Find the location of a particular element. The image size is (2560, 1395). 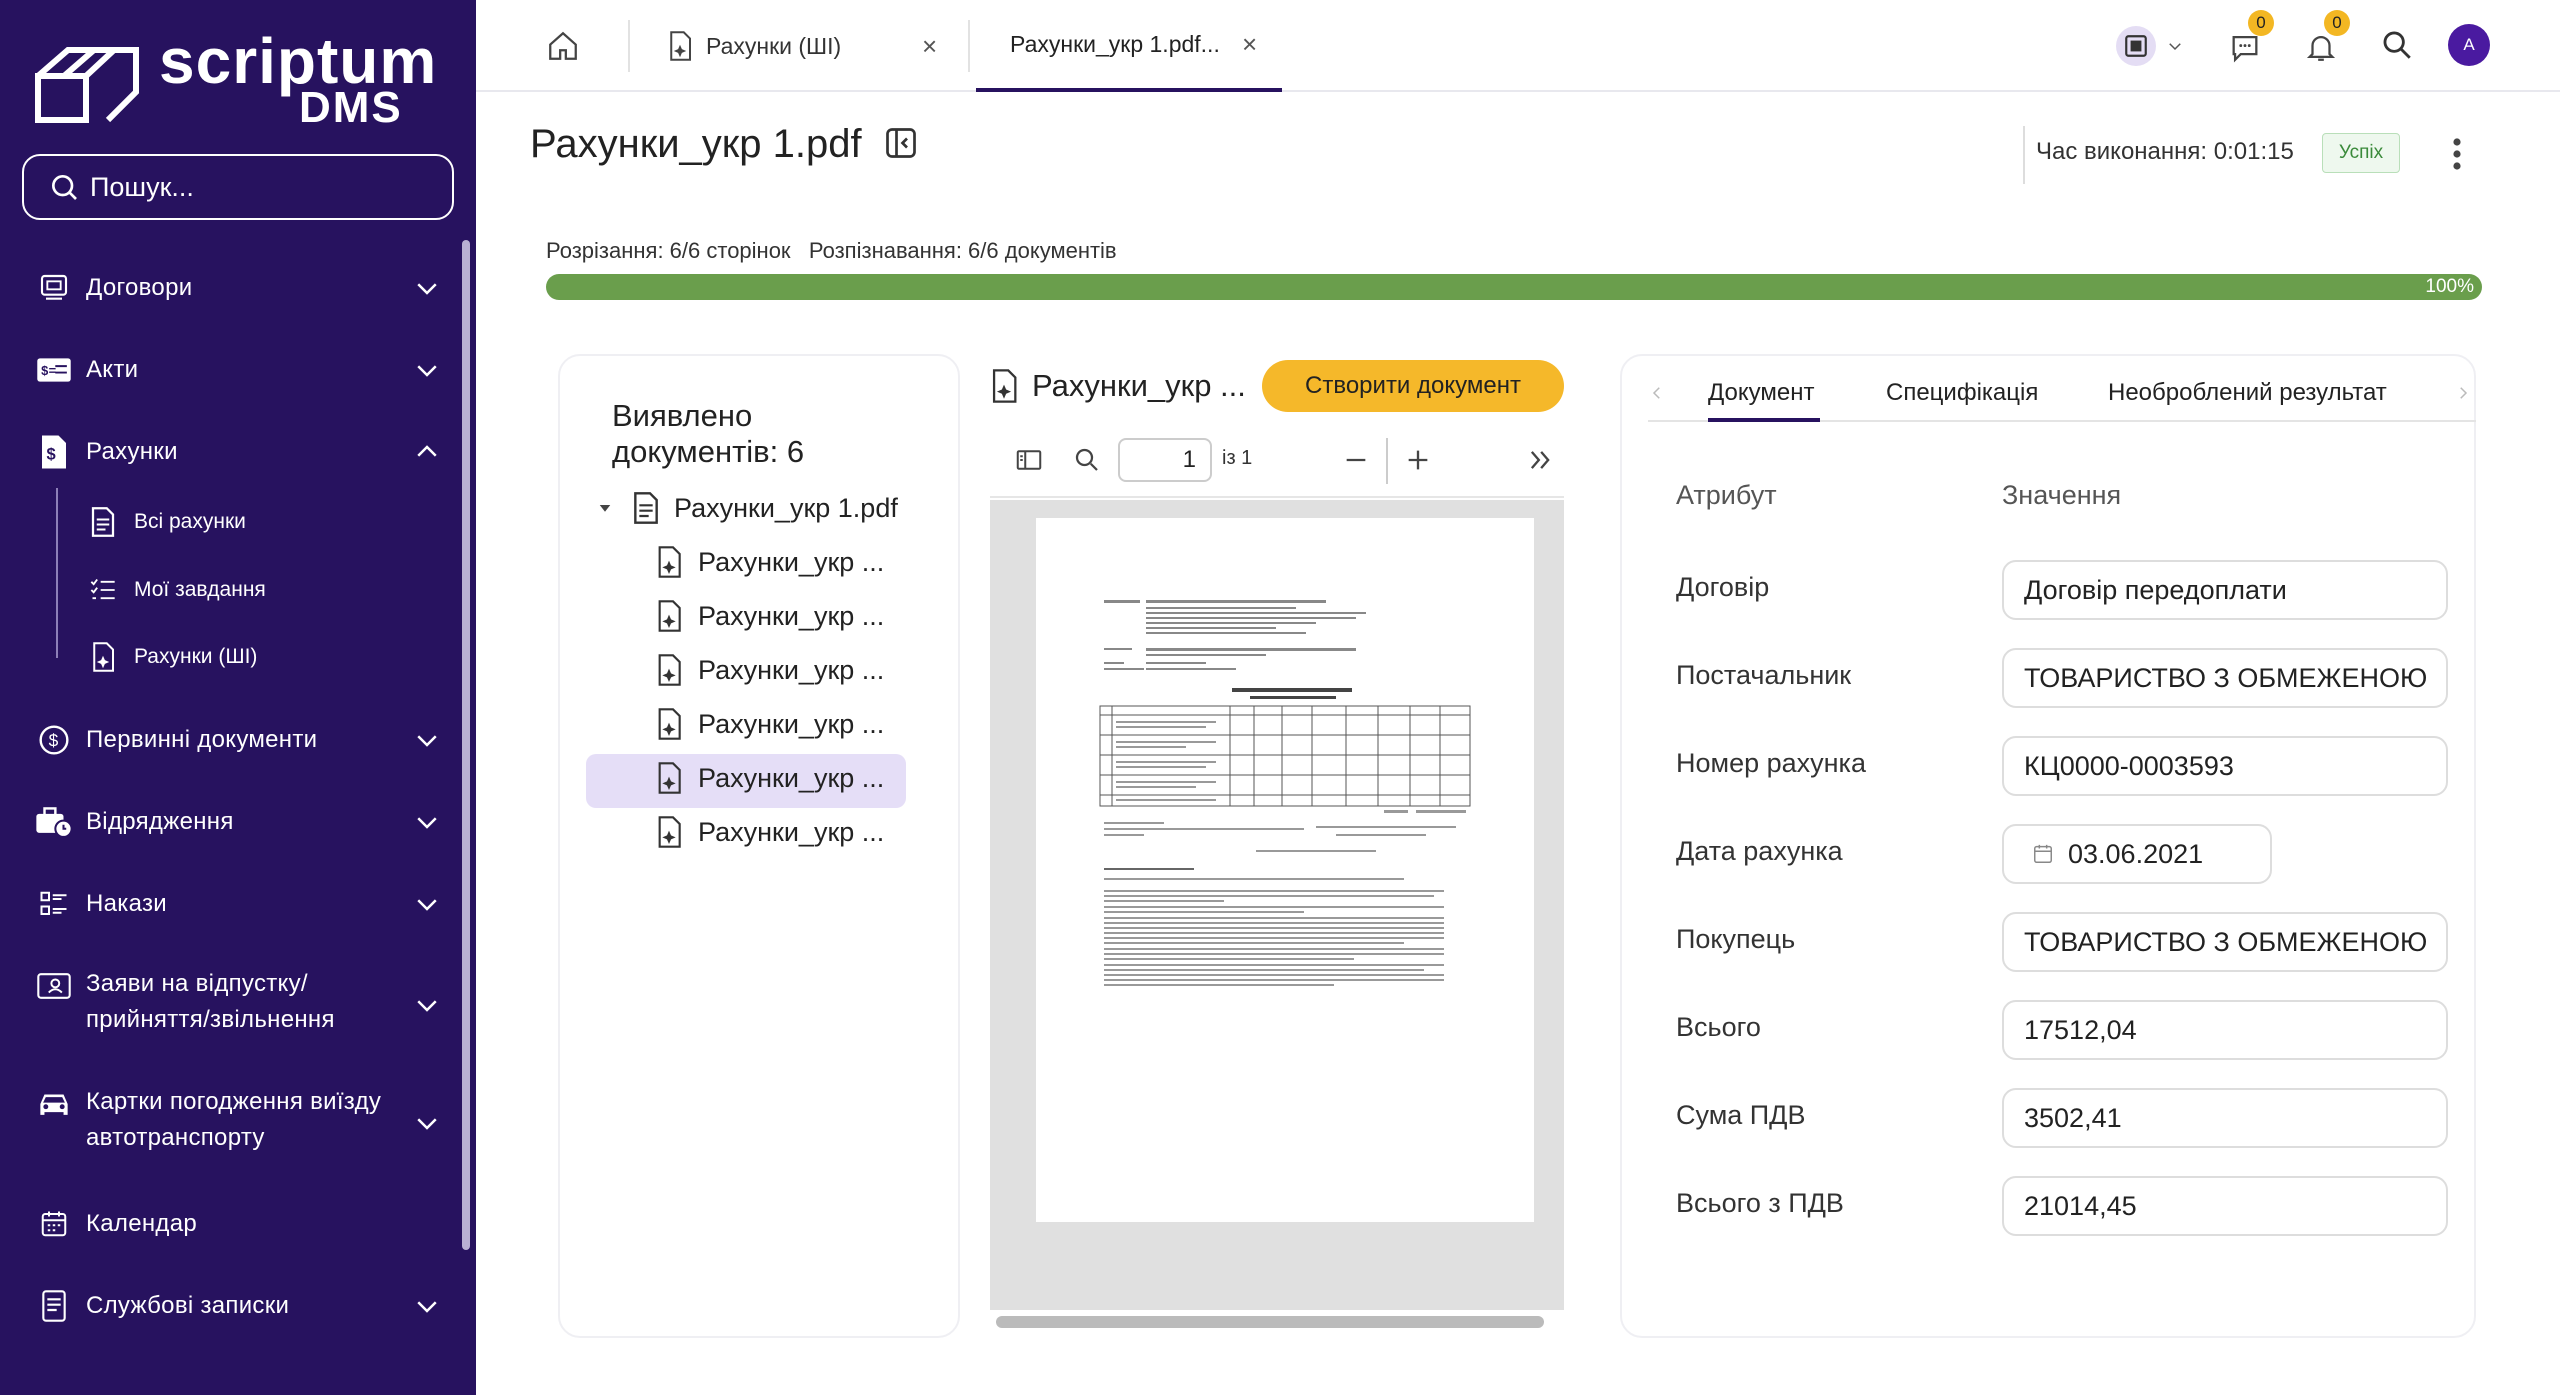

dollar-circle-icon: $ is located at coordinates (54, 740).